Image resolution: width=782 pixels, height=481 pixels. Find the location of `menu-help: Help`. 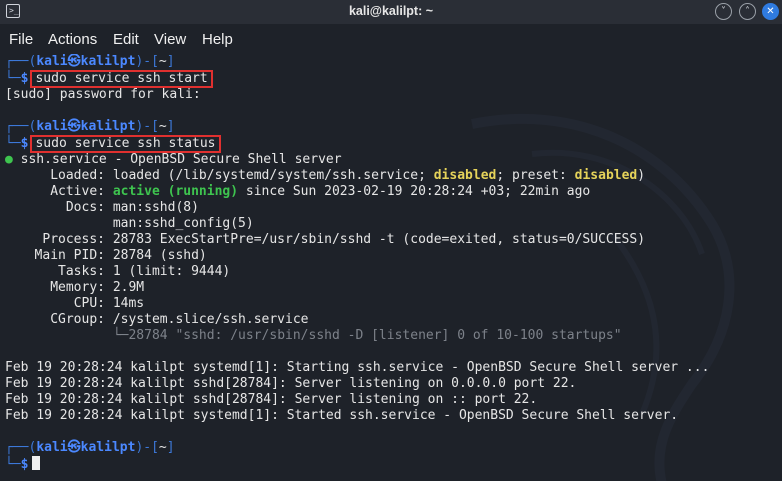

menu-help: Help is located at coordinates (217, 39).